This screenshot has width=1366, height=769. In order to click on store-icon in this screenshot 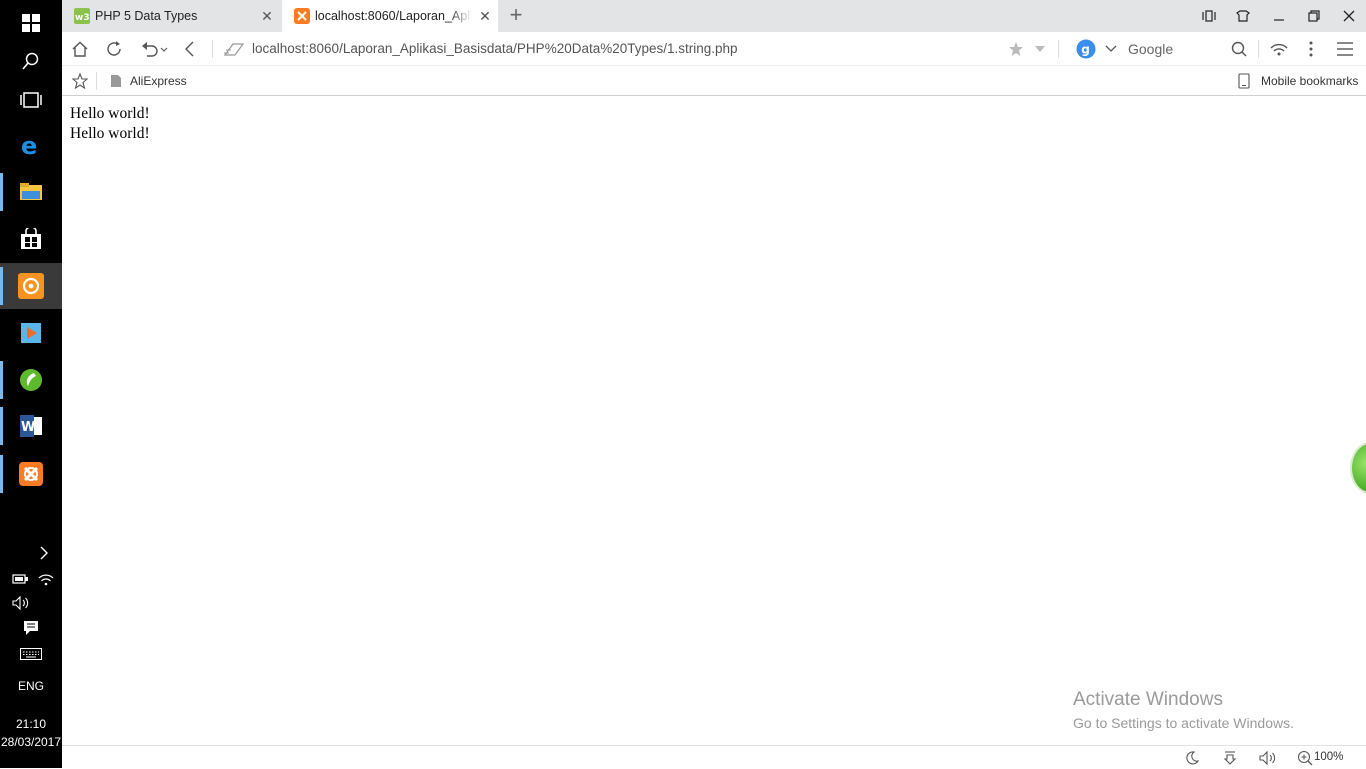, I will do `click(31, 239)`.